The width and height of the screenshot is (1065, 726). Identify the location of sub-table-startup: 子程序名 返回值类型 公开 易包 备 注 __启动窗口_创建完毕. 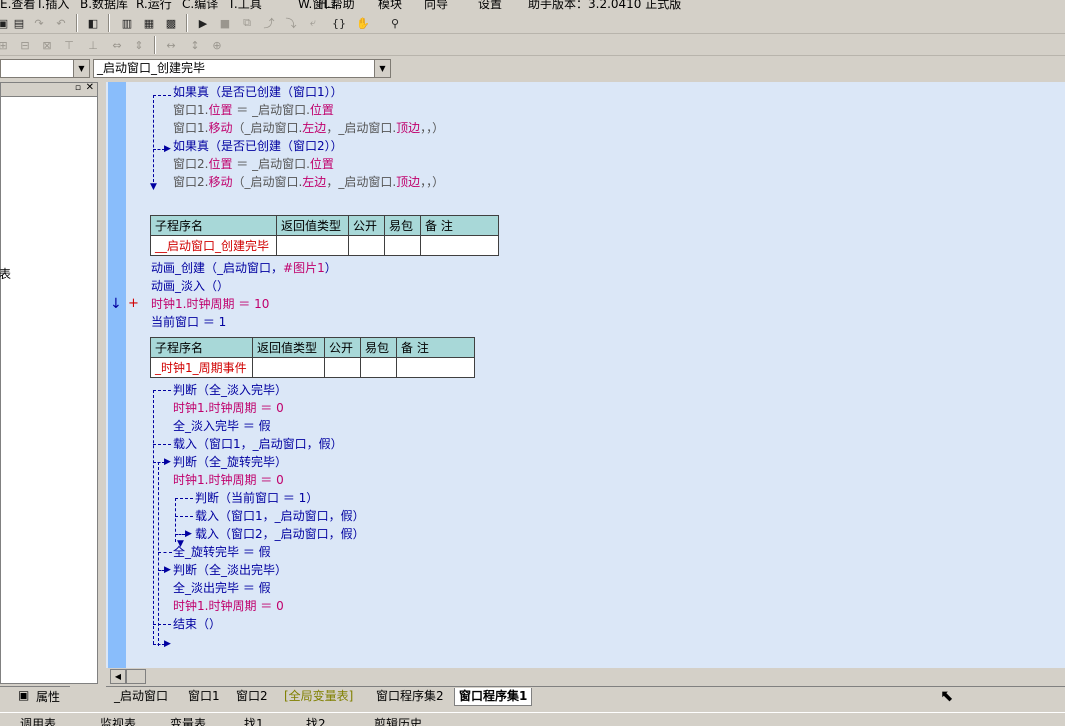
(324, 235).